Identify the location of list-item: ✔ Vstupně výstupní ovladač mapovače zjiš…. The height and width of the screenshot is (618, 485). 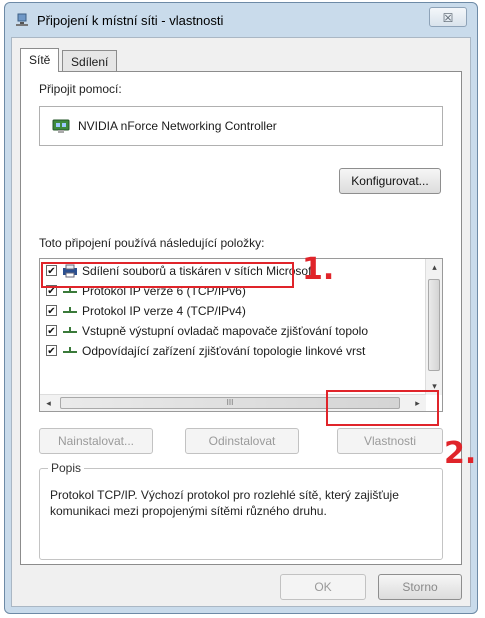
(232, 331).